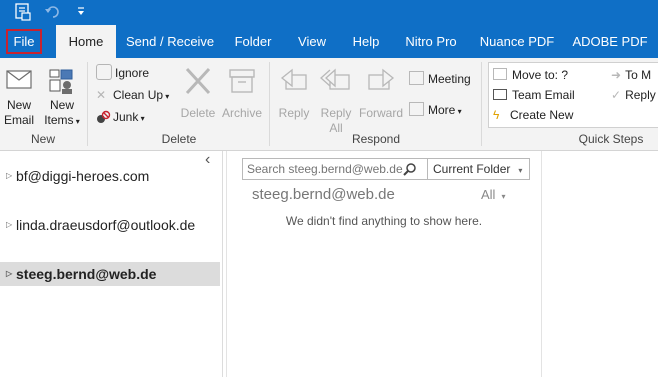 This screenshot has width=658, height=377. I want to click on ignore-button: Ignore, so click(122, 72).